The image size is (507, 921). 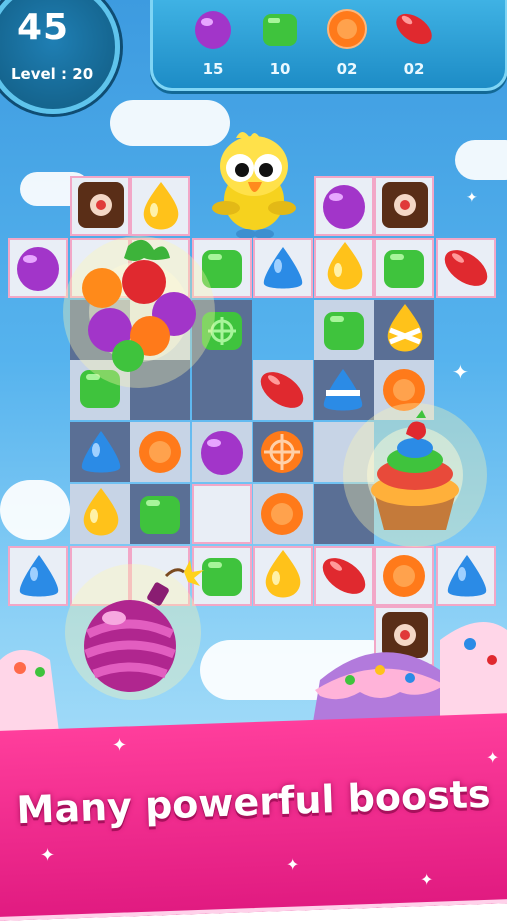 I want to click on moves-left-value: 45, so click(x=43, y=27).